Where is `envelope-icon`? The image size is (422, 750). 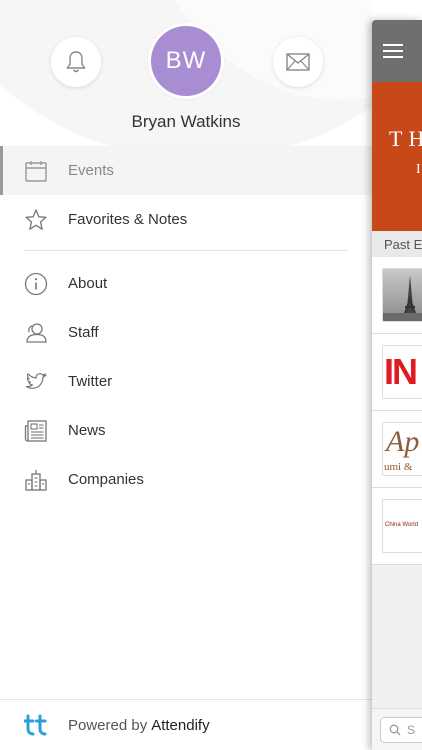 envelope-icon is located at coordinates (298, 62).